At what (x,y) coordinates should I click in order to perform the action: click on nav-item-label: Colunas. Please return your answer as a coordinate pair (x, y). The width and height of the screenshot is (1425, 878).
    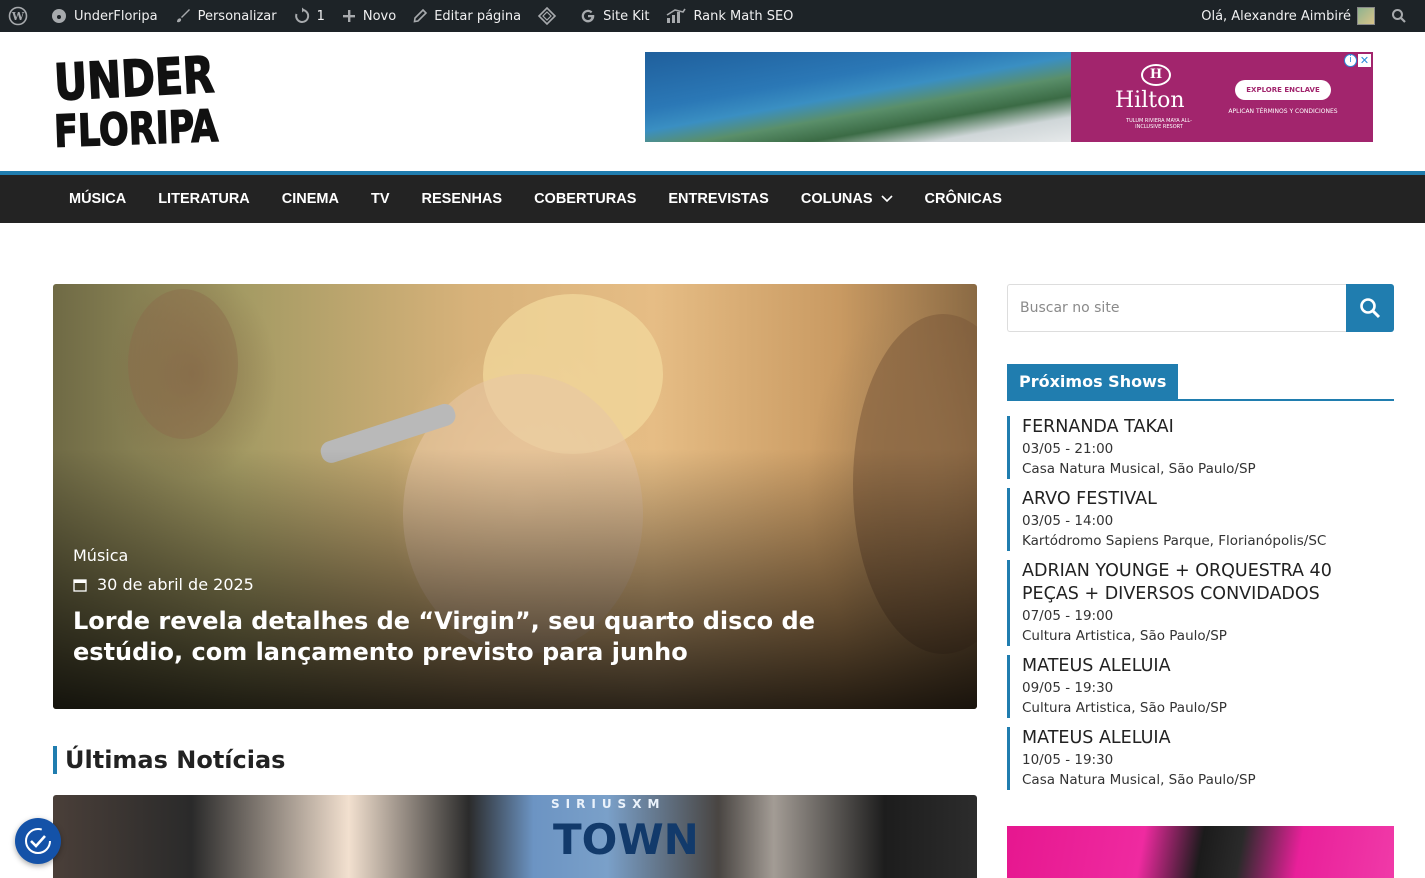
    Looking at the image, I should click on (836, 199).